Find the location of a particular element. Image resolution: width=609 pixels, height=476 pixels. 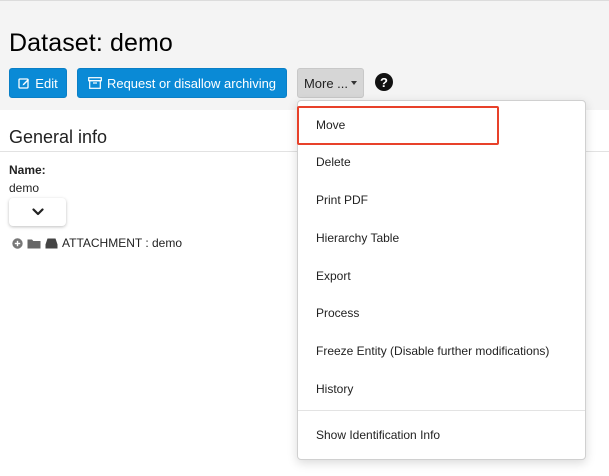

edit-button: Edit is located at coordinates (38, 83).